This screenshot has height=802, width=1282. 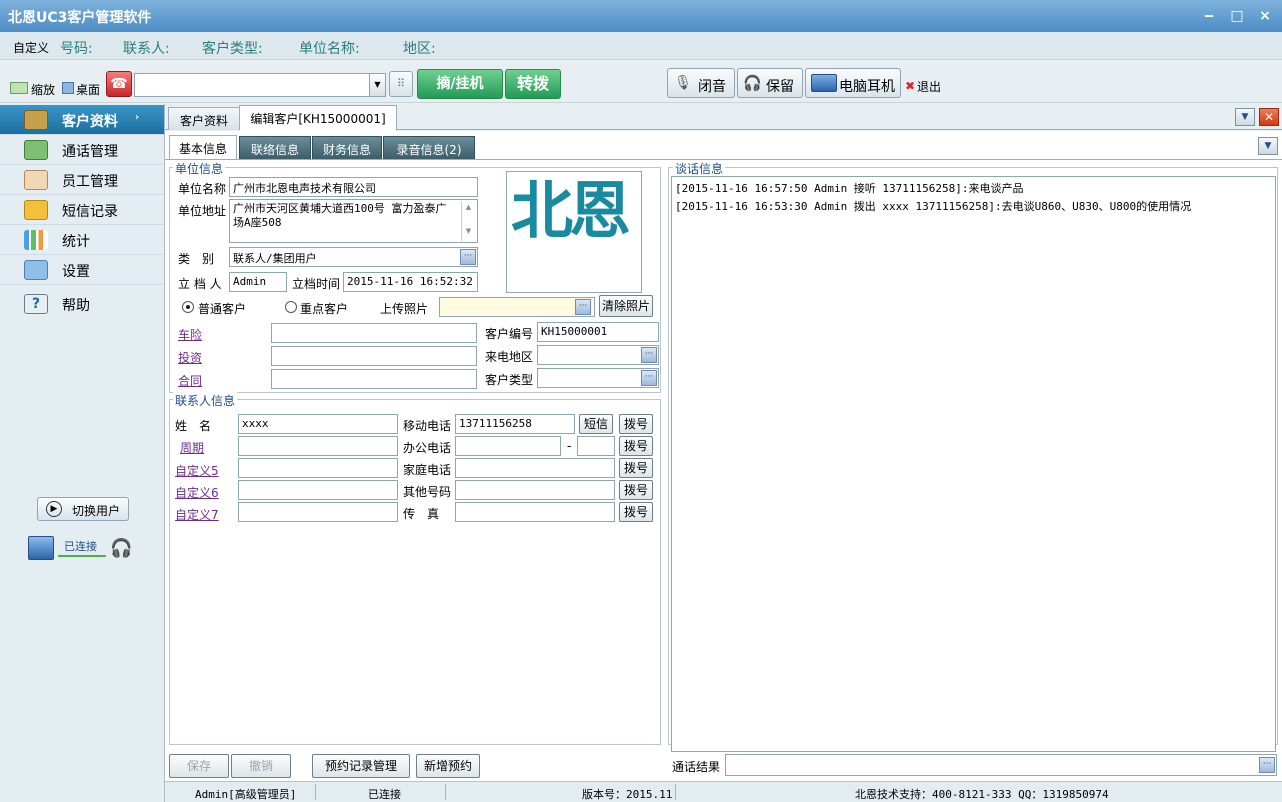 What do you see at coordinates (636, 424) in the screenshot?
I see `dial-mobile-button: 拨号` at bounding box center [636, 424].